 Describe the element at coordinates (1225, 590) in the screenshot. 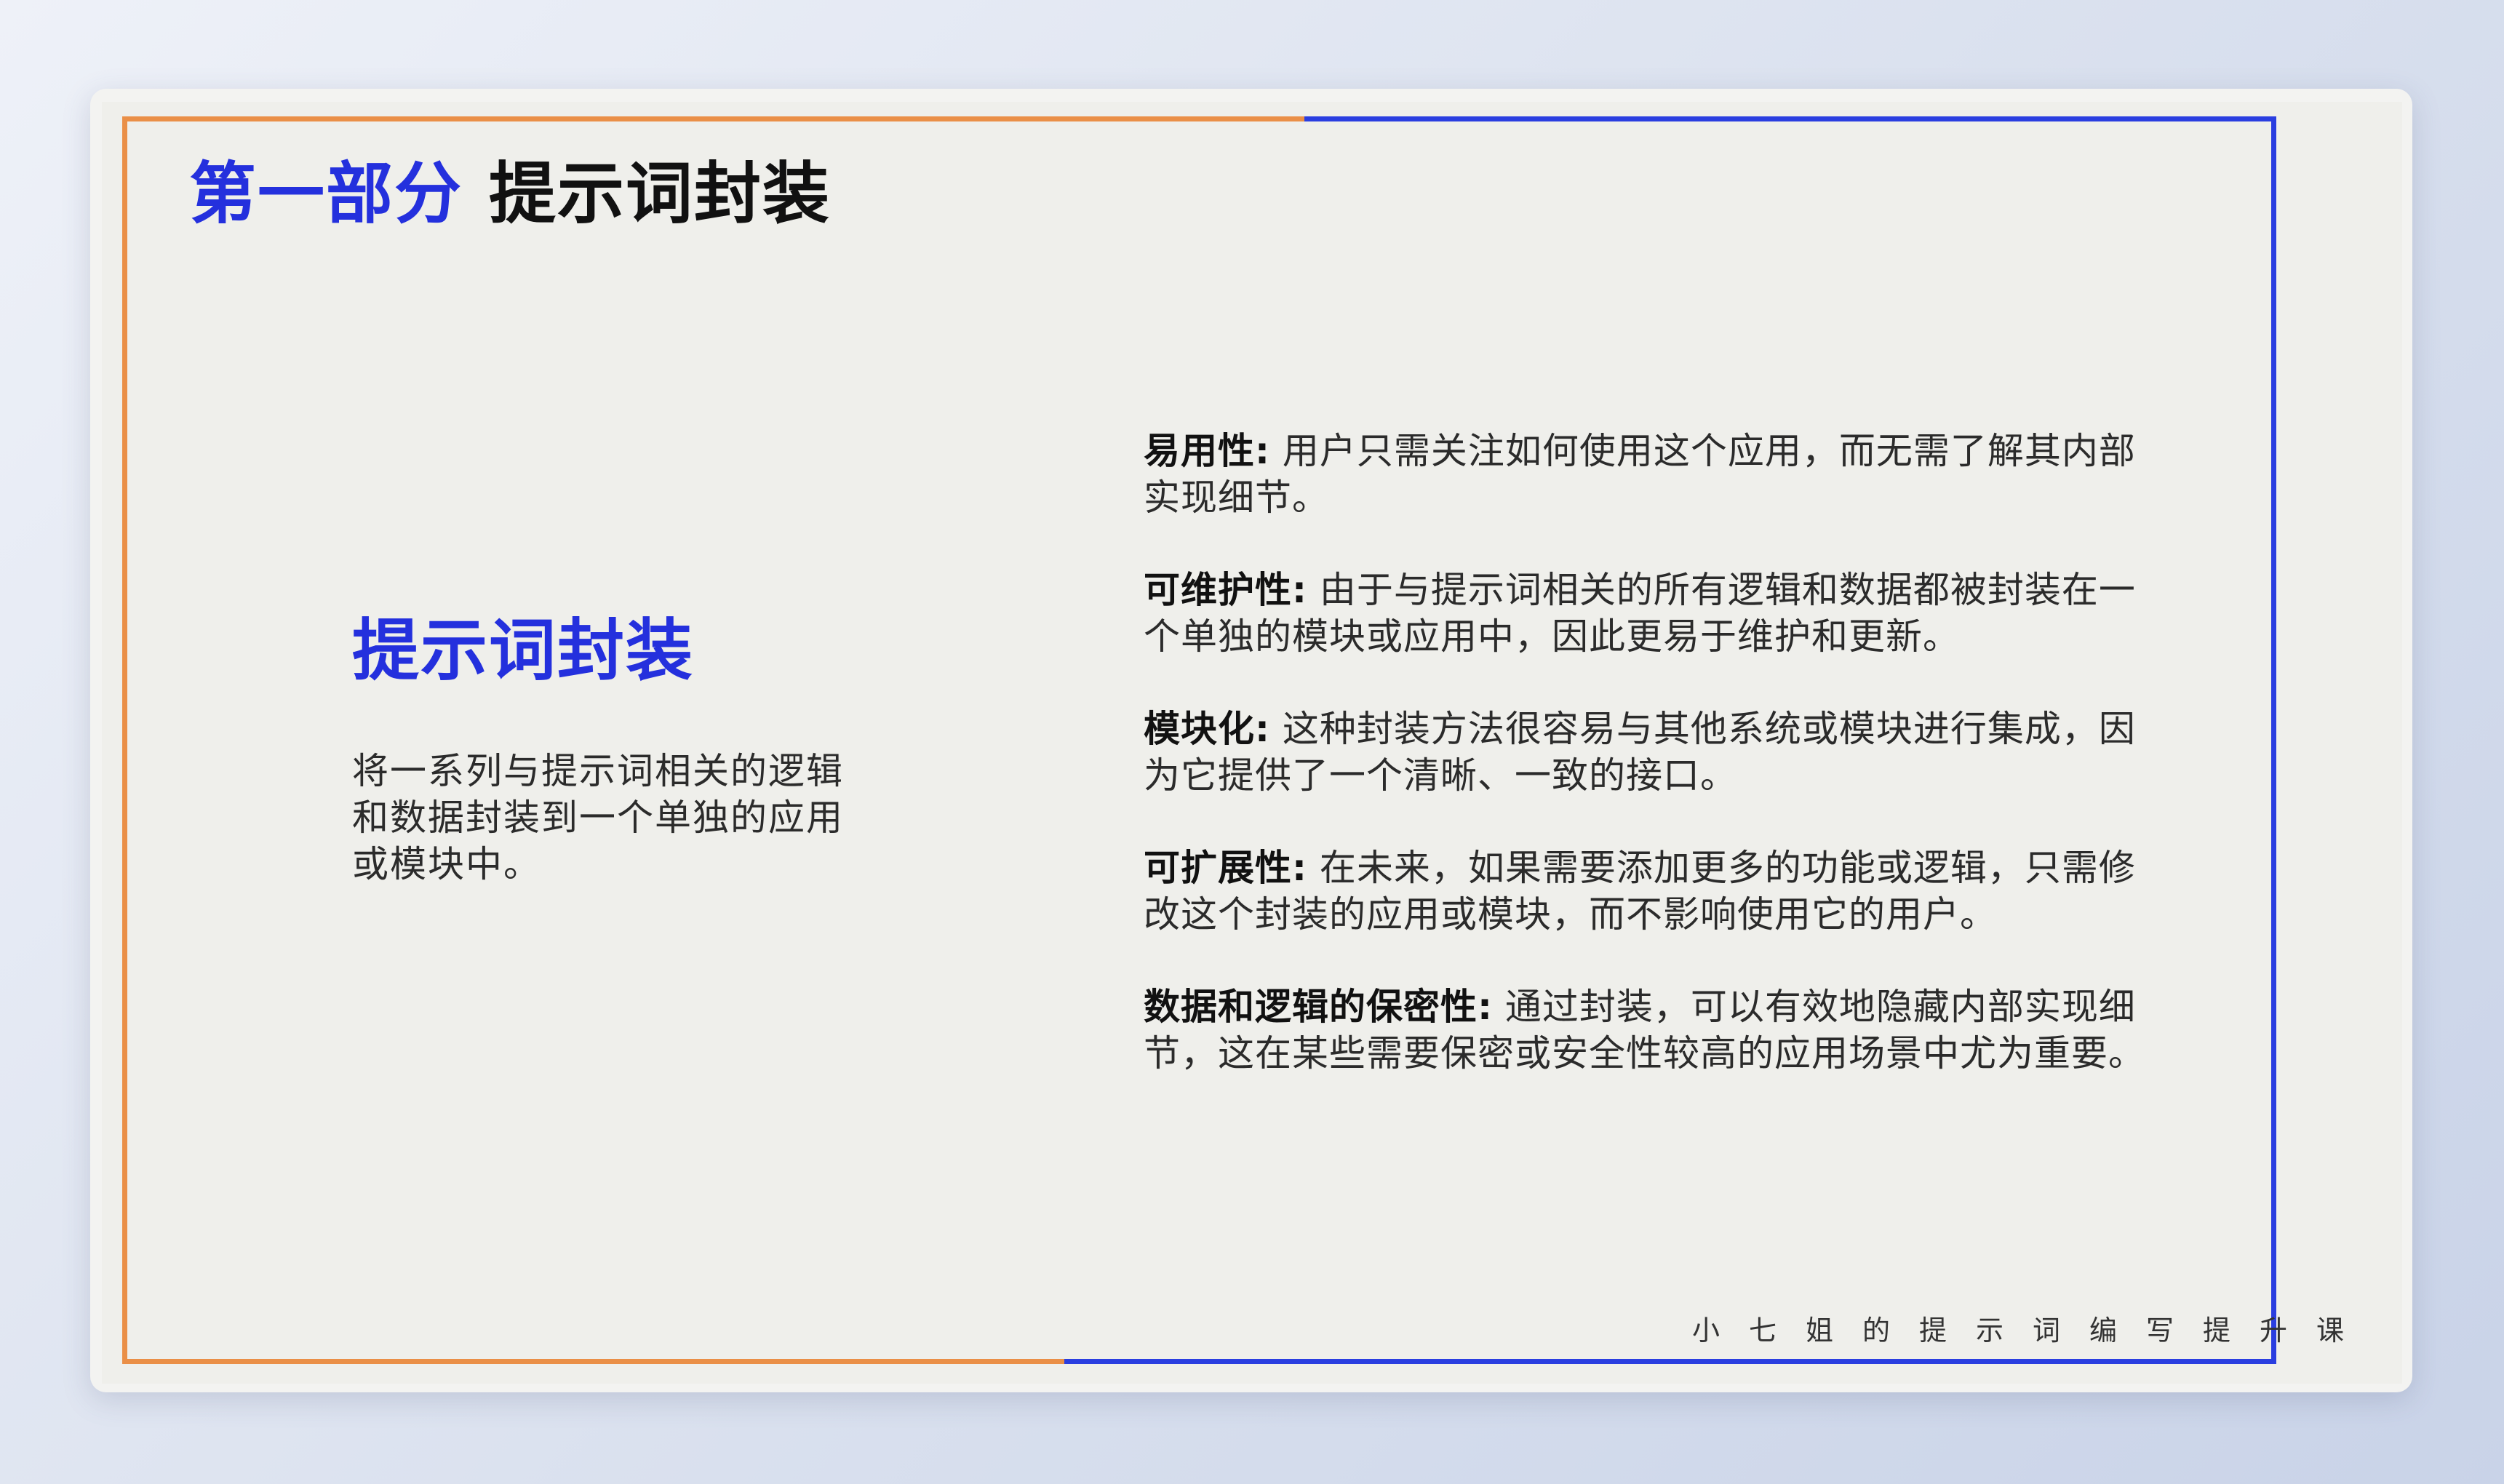

I see `benefit-term: 可维护性:` at that location.